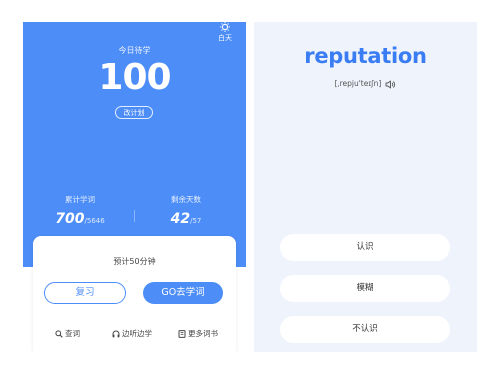  What do you see at coordinates (365, 247) in the screenshot?
I see `know-button: 认识` at bounding box center [365, 247].